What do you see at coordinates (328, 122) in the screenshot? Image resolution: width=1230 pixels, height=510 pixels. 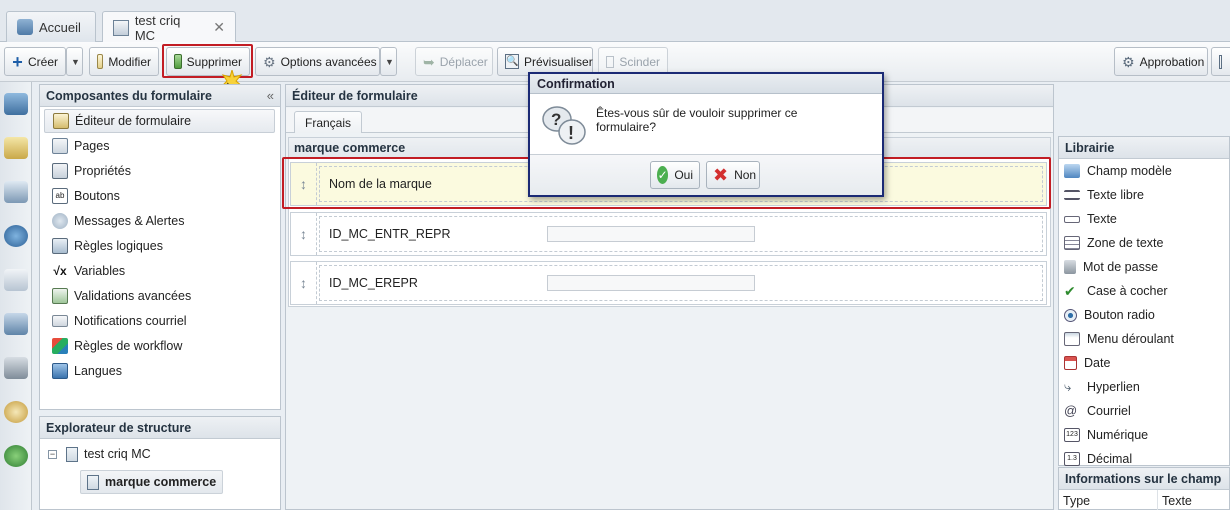 I see `tab-francais: Français` at bounding box center [328, 122].